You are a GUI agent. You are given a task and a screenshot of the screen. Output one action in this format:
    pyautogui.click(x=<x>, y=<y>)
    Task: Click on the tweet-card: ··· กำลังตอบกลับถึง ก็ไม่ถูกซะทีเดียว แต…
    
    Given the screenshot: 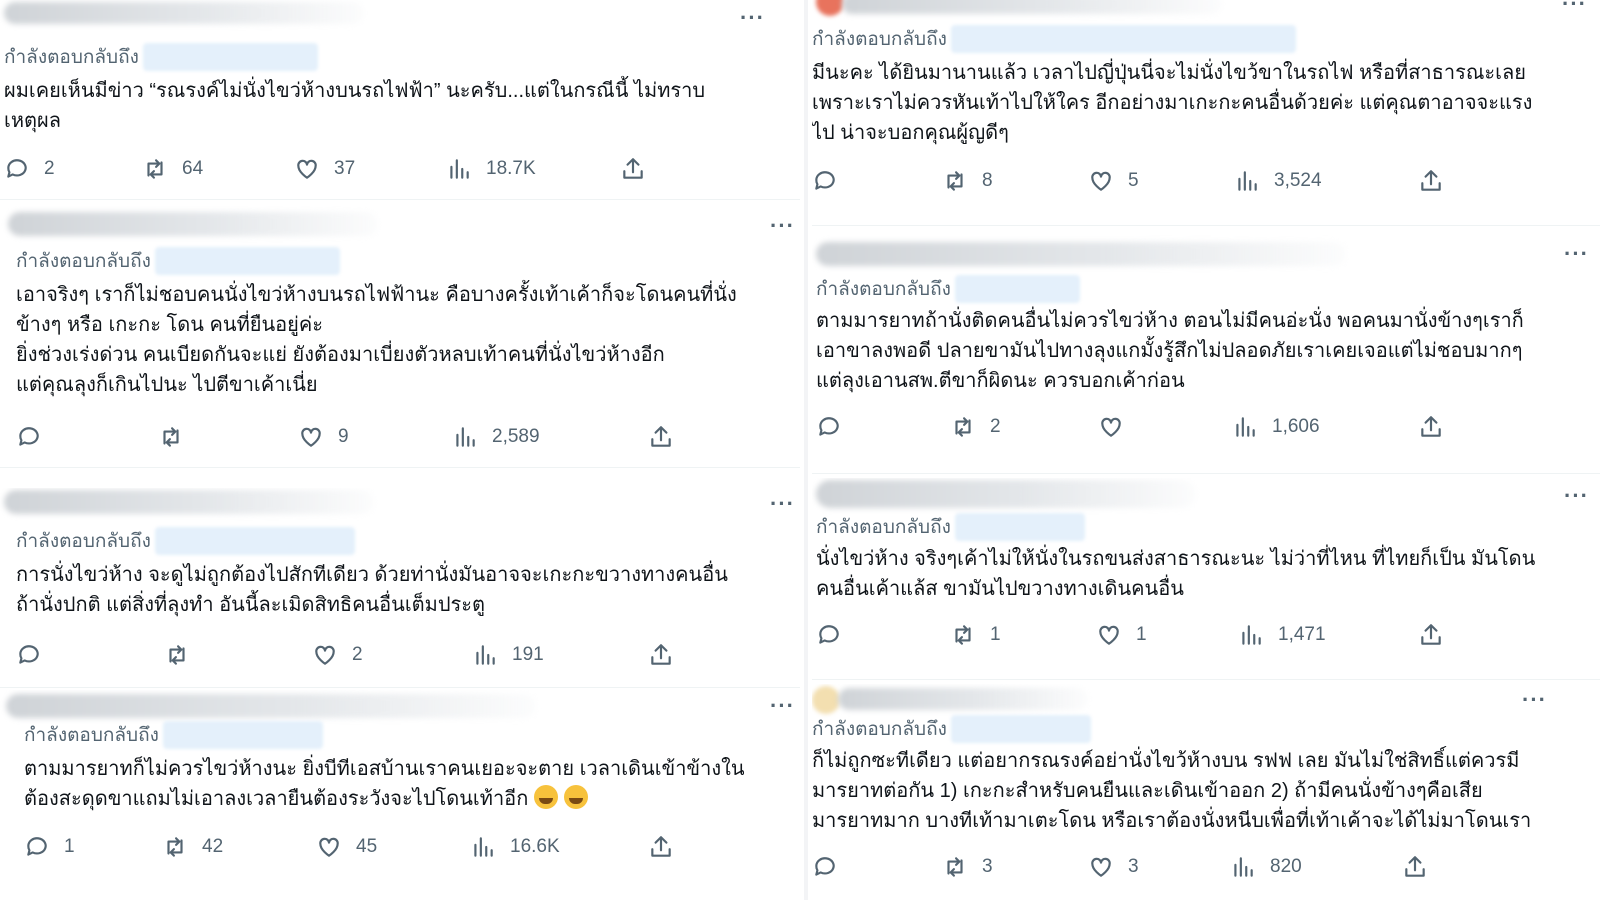 What is the action you would take?
    pyautogui.click(x=1206, y=792)
    